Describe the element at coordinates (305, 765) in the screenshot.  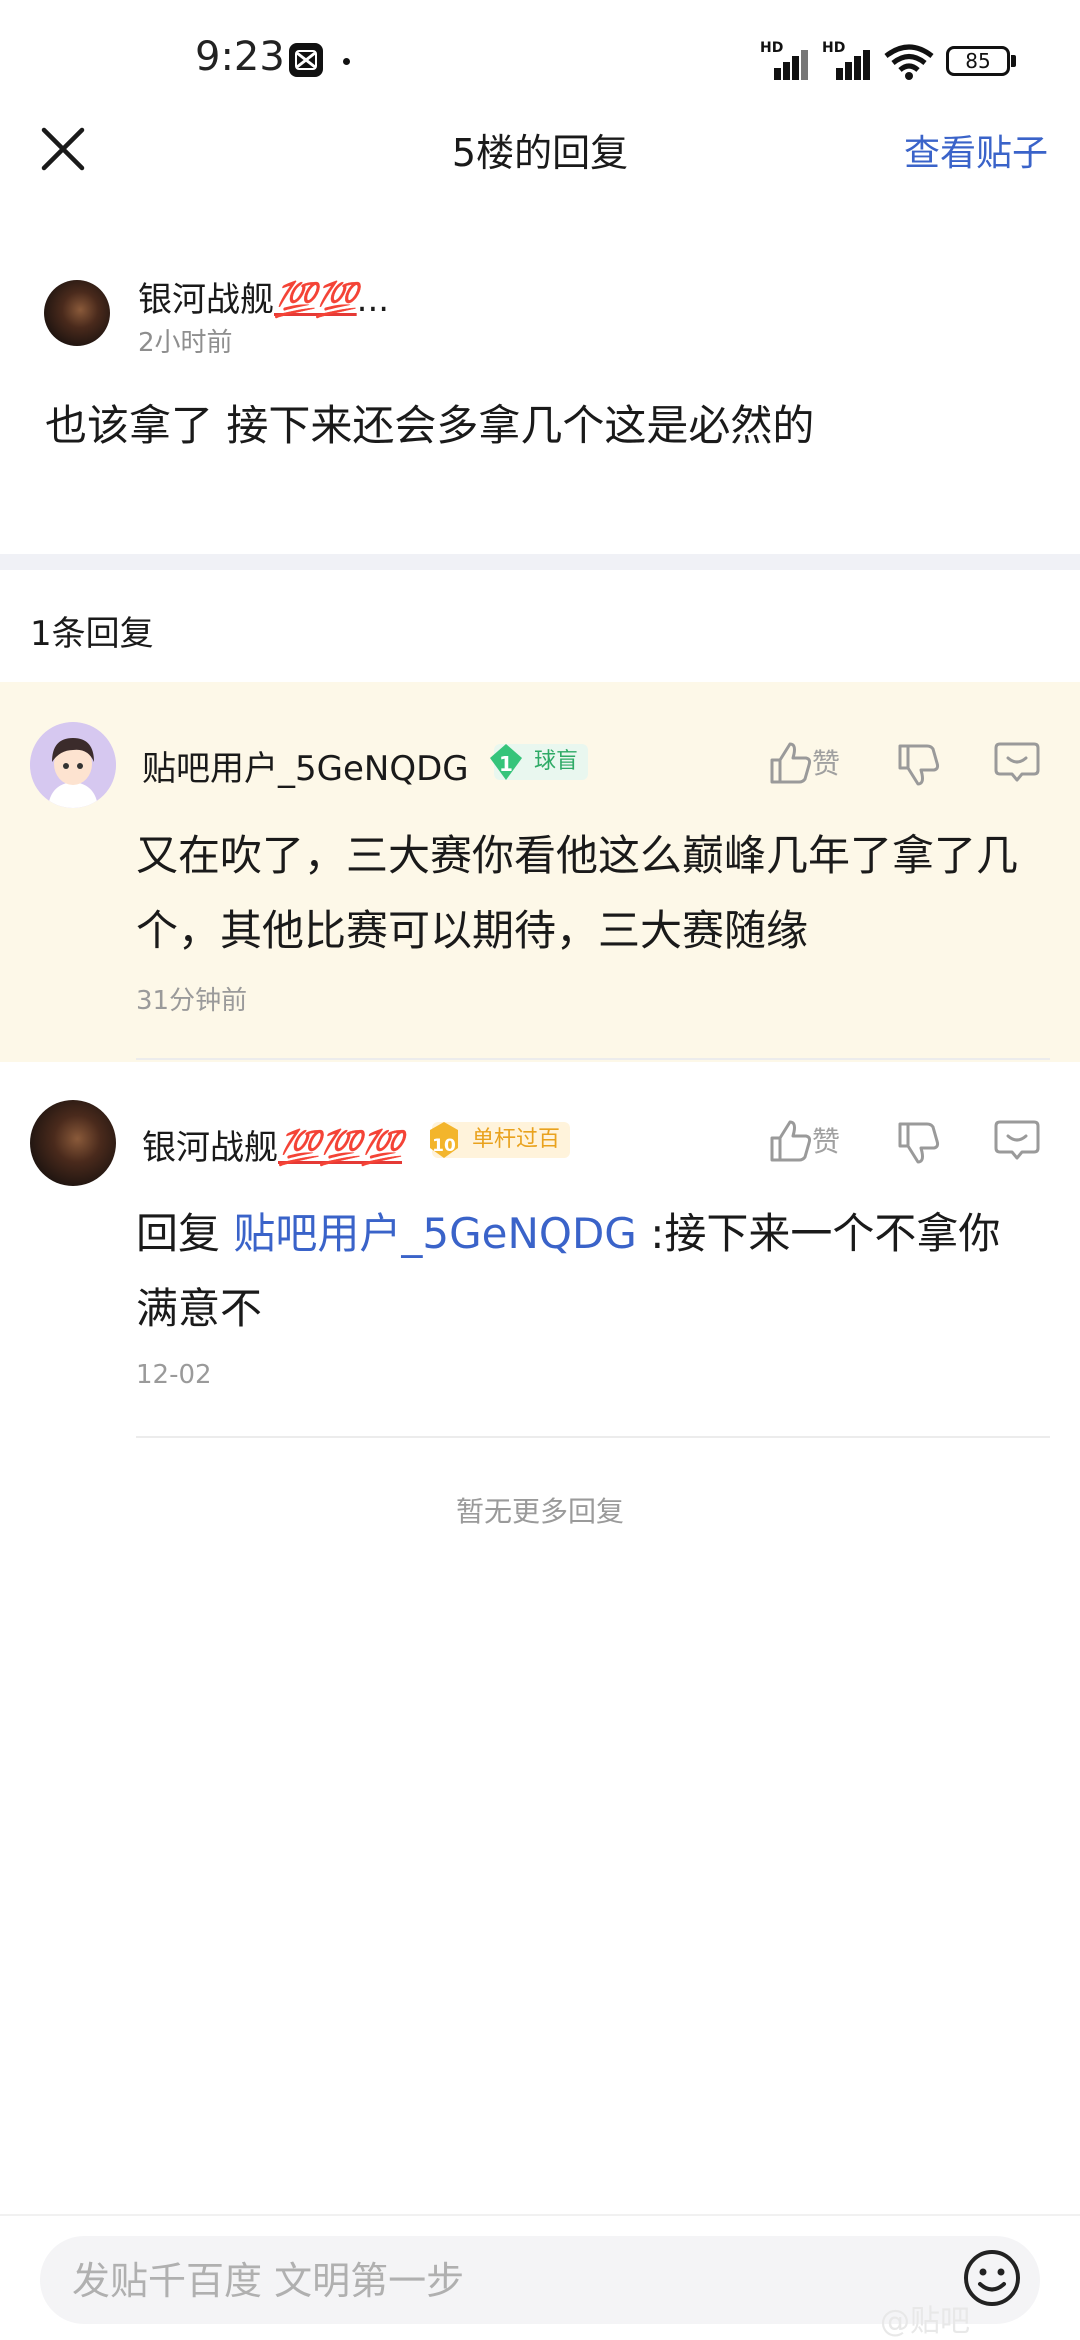
I see `reply-1-author: 贴吧用户_5GeNQDG` at that location.